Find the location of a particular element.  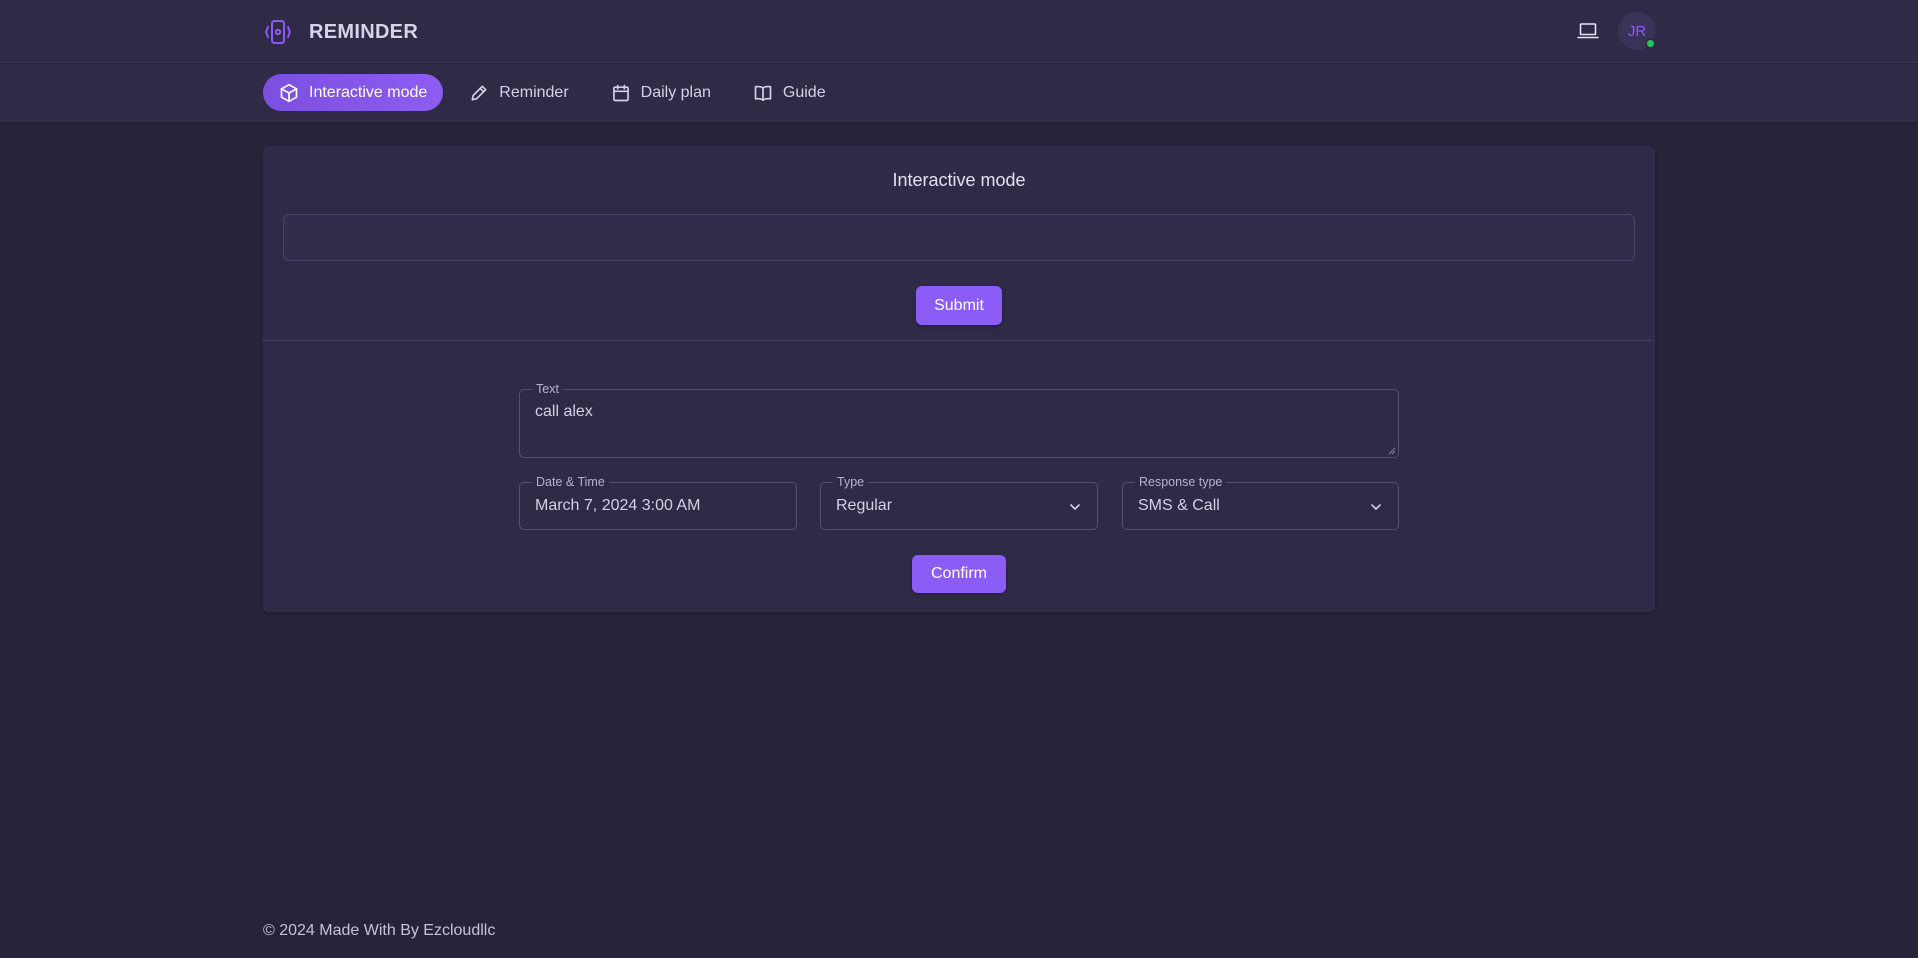

nav-item-label: Guide is located at coordinates (804, 92).